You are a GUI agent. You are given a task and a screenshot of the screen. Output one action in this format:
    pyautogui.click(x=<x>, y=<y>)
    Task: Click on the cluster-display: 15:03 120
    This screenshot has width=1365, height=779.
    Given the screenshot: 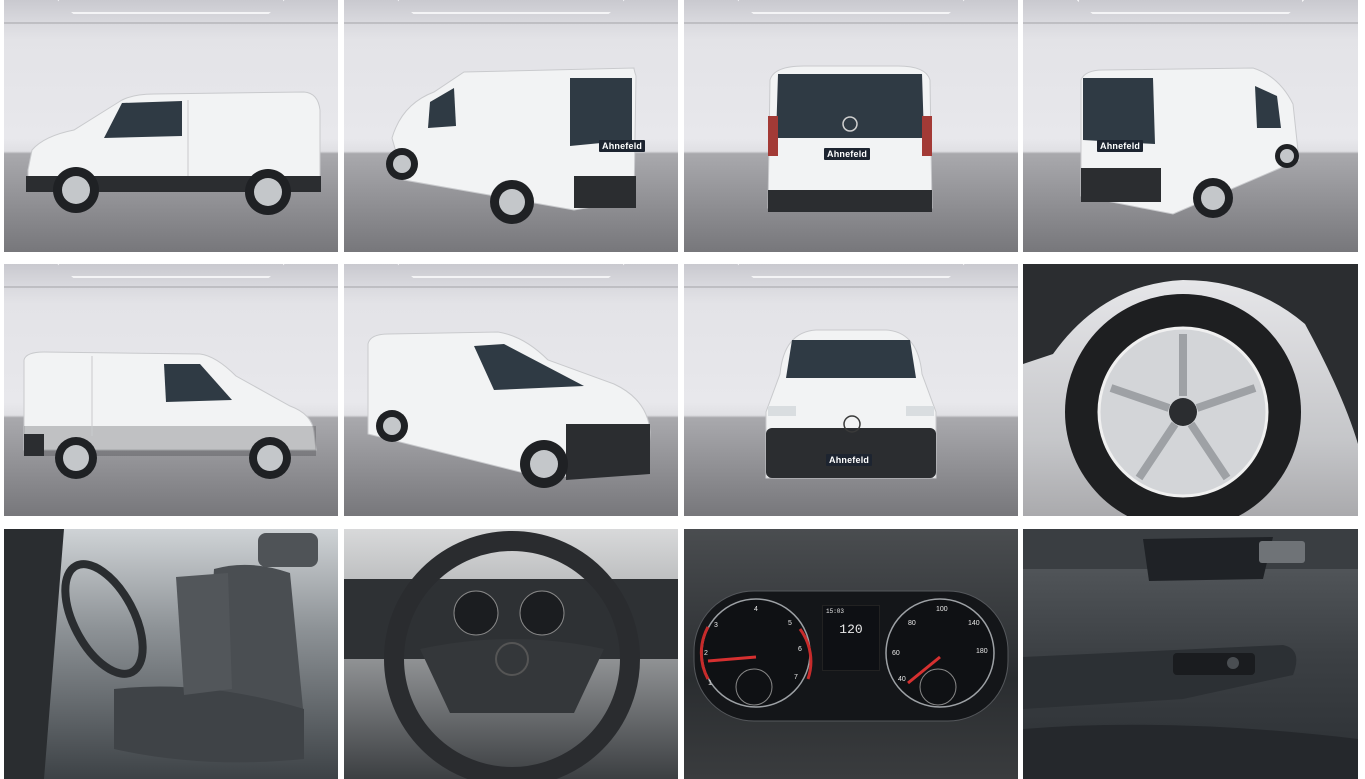 What is the action you would take?
    pyautogui.click(x=851, y=638)
    